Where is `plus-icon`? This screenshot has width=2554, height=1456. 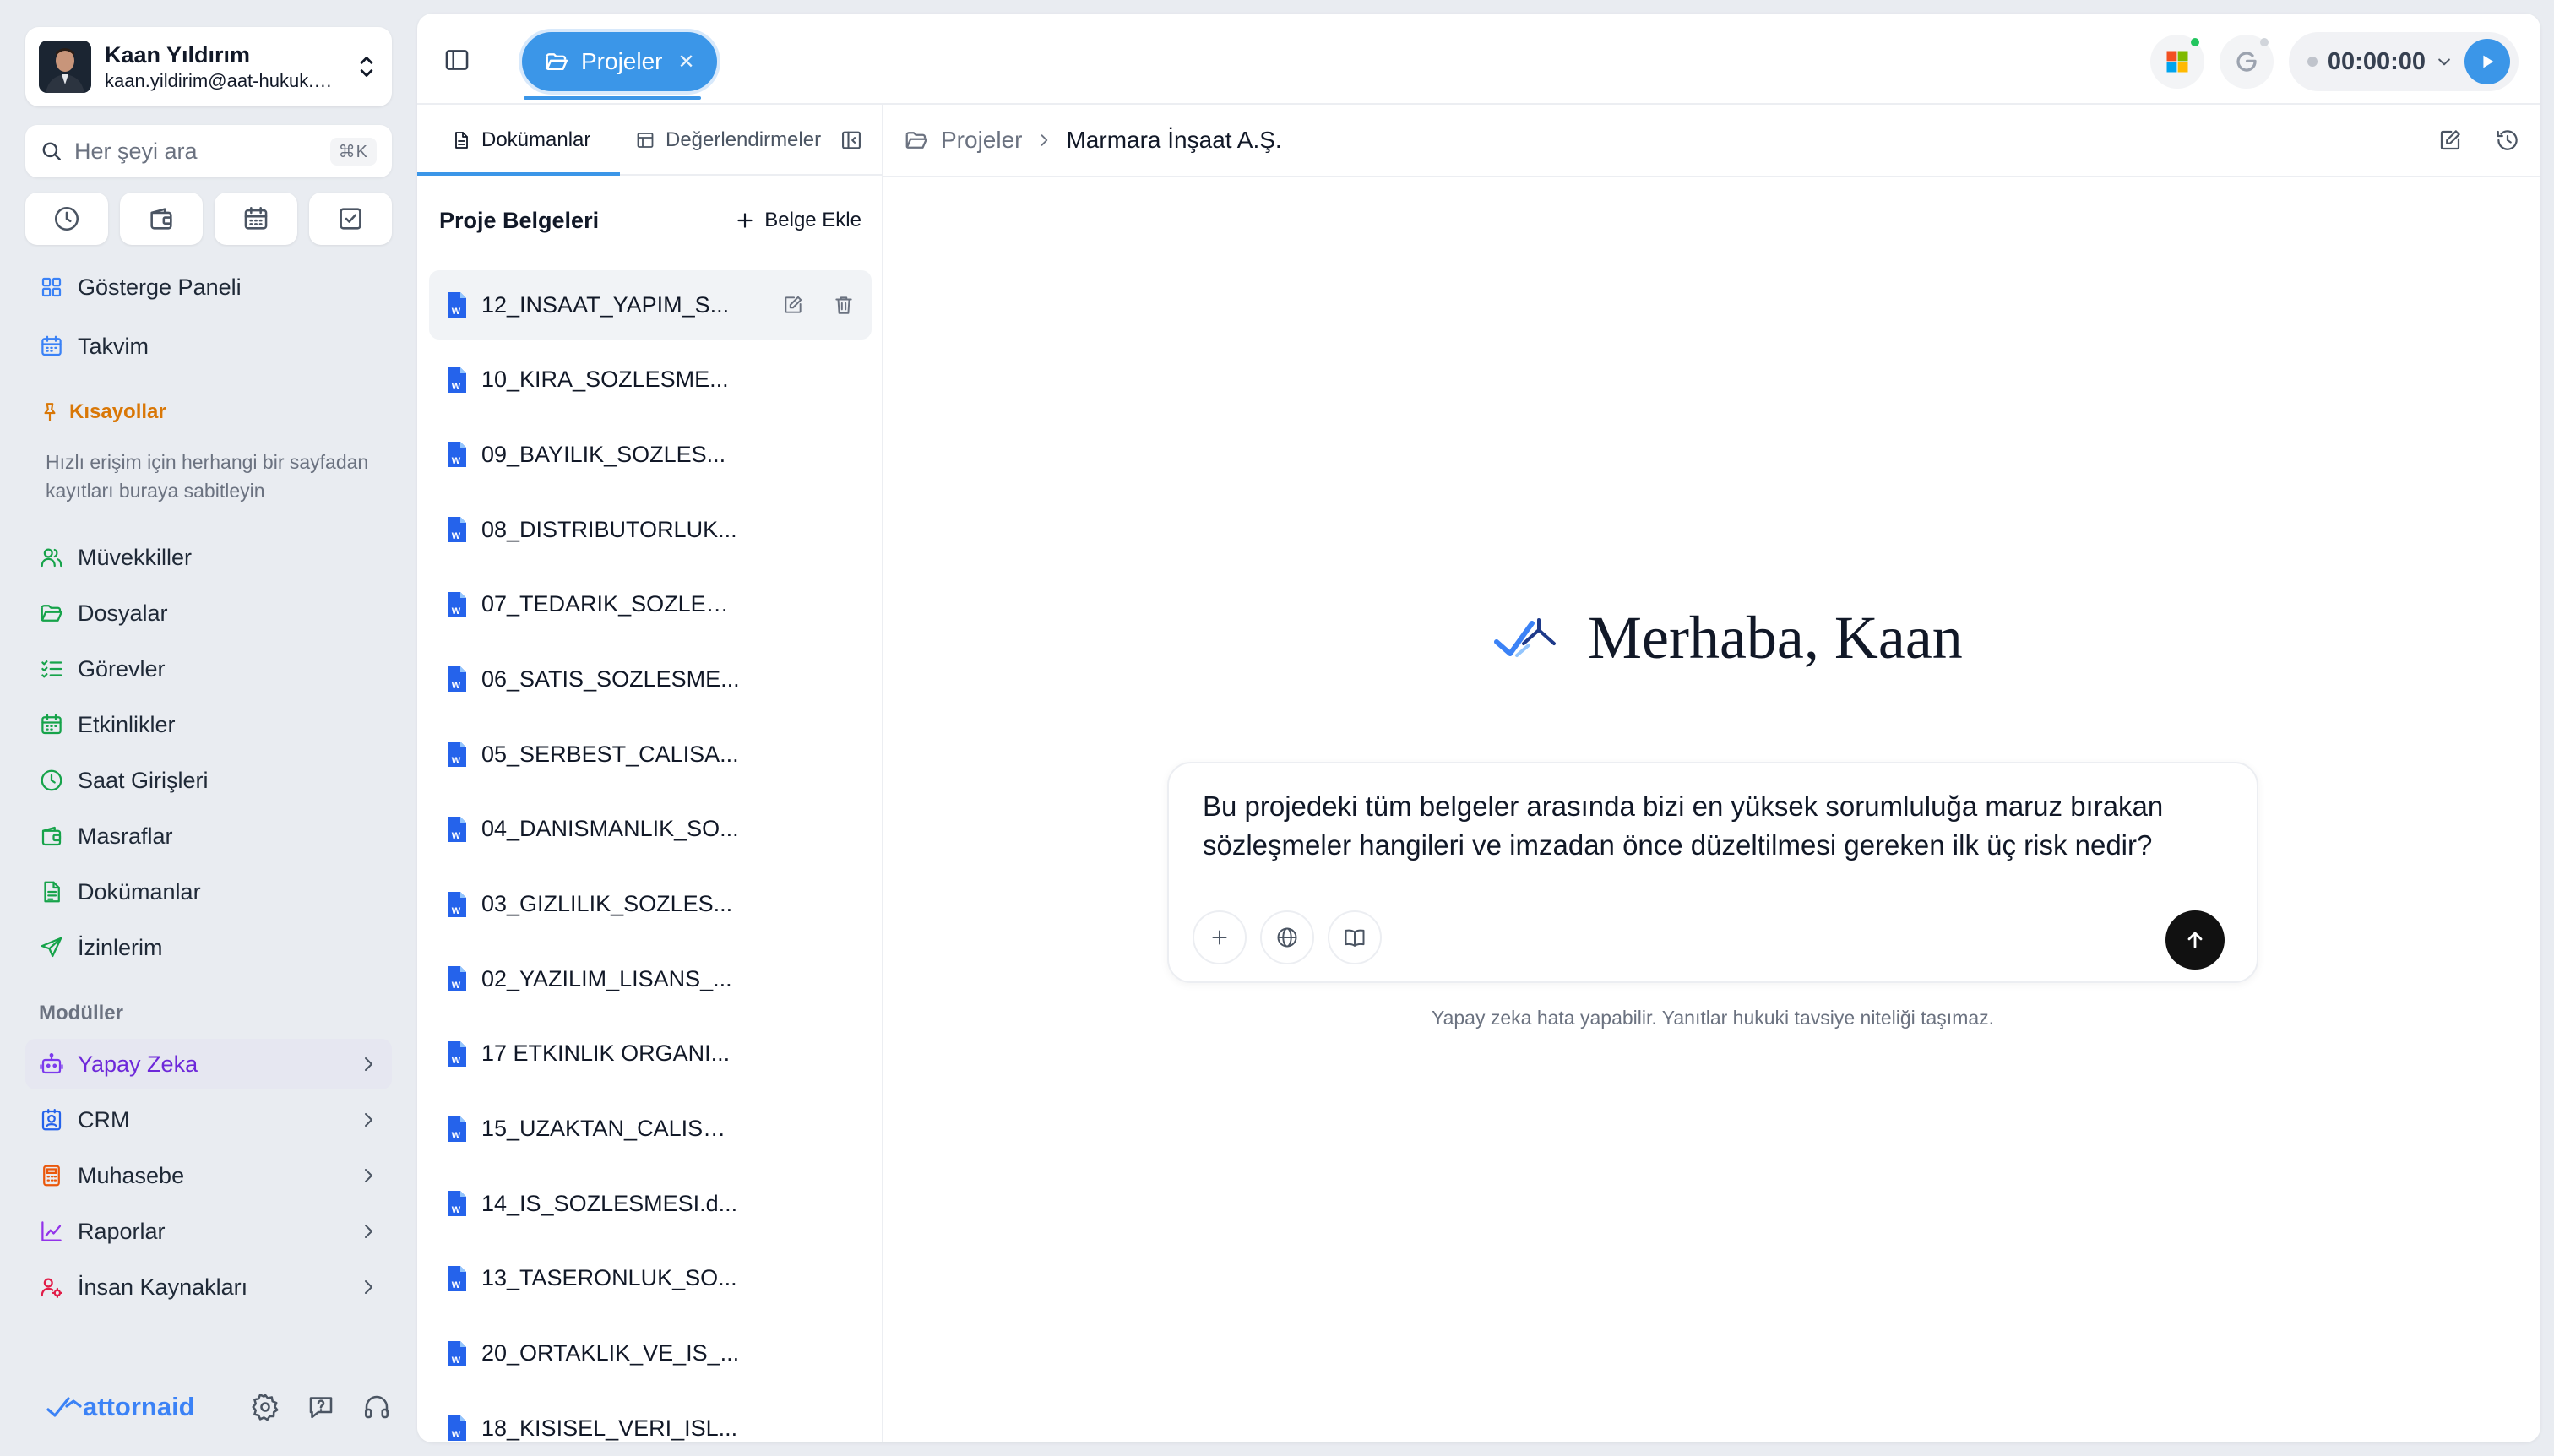
plus-icon is located at coordinates (1219, 937).